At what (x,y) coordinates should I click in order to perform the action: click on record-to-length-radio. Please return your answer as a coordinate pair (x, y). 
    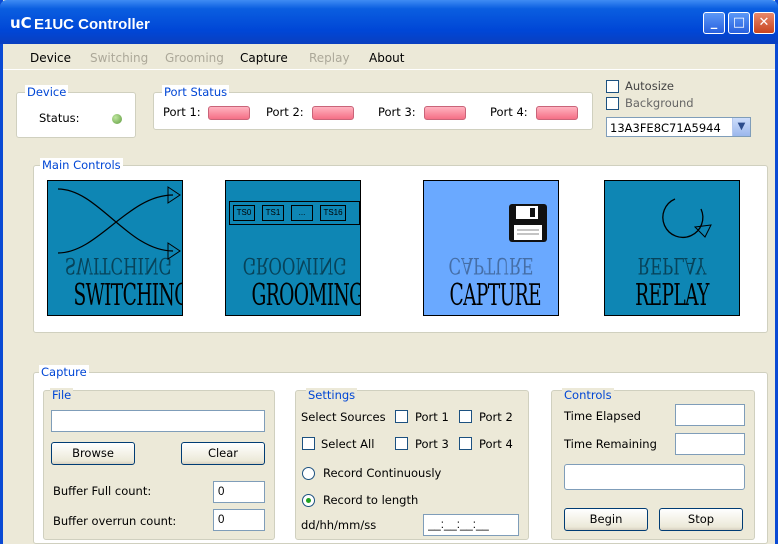
    Looking at the image, I should click on (308, 500).